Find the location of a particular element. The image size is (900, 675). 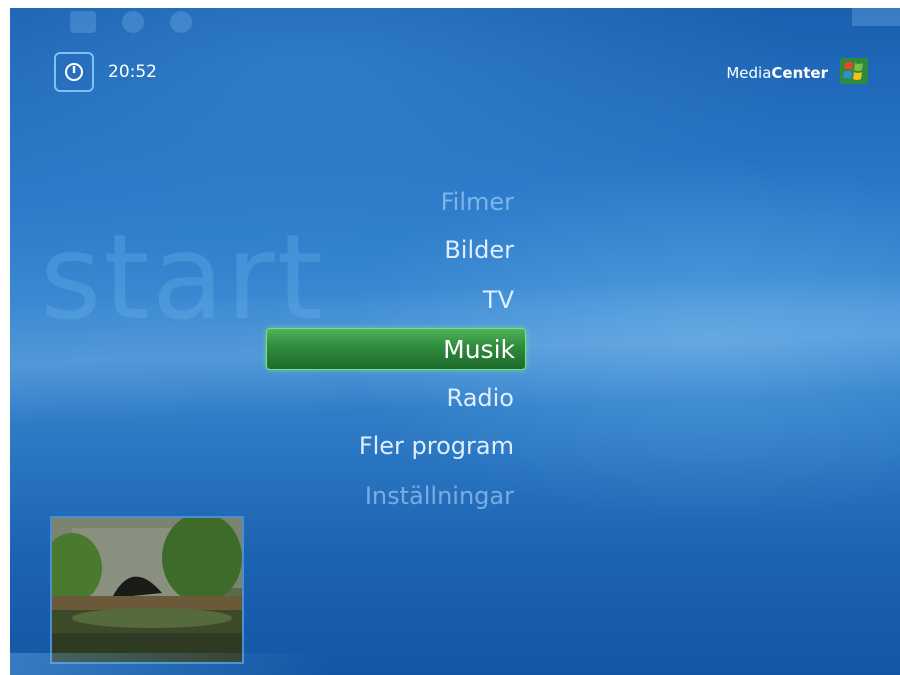

menu-item-filmer: Filmer is located at coordinates (477, 202).